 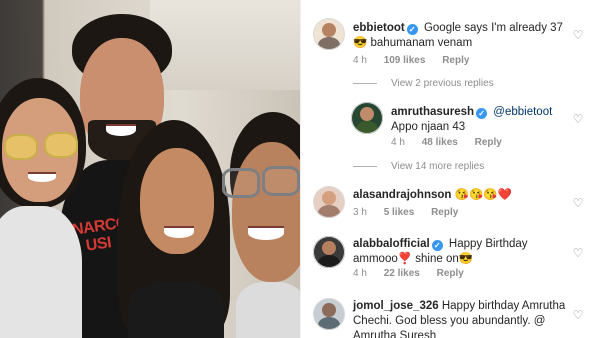 I want to click on comment-text-block: alasandrajohnson 😘😘😘❤️, so click(x=463, y=195).